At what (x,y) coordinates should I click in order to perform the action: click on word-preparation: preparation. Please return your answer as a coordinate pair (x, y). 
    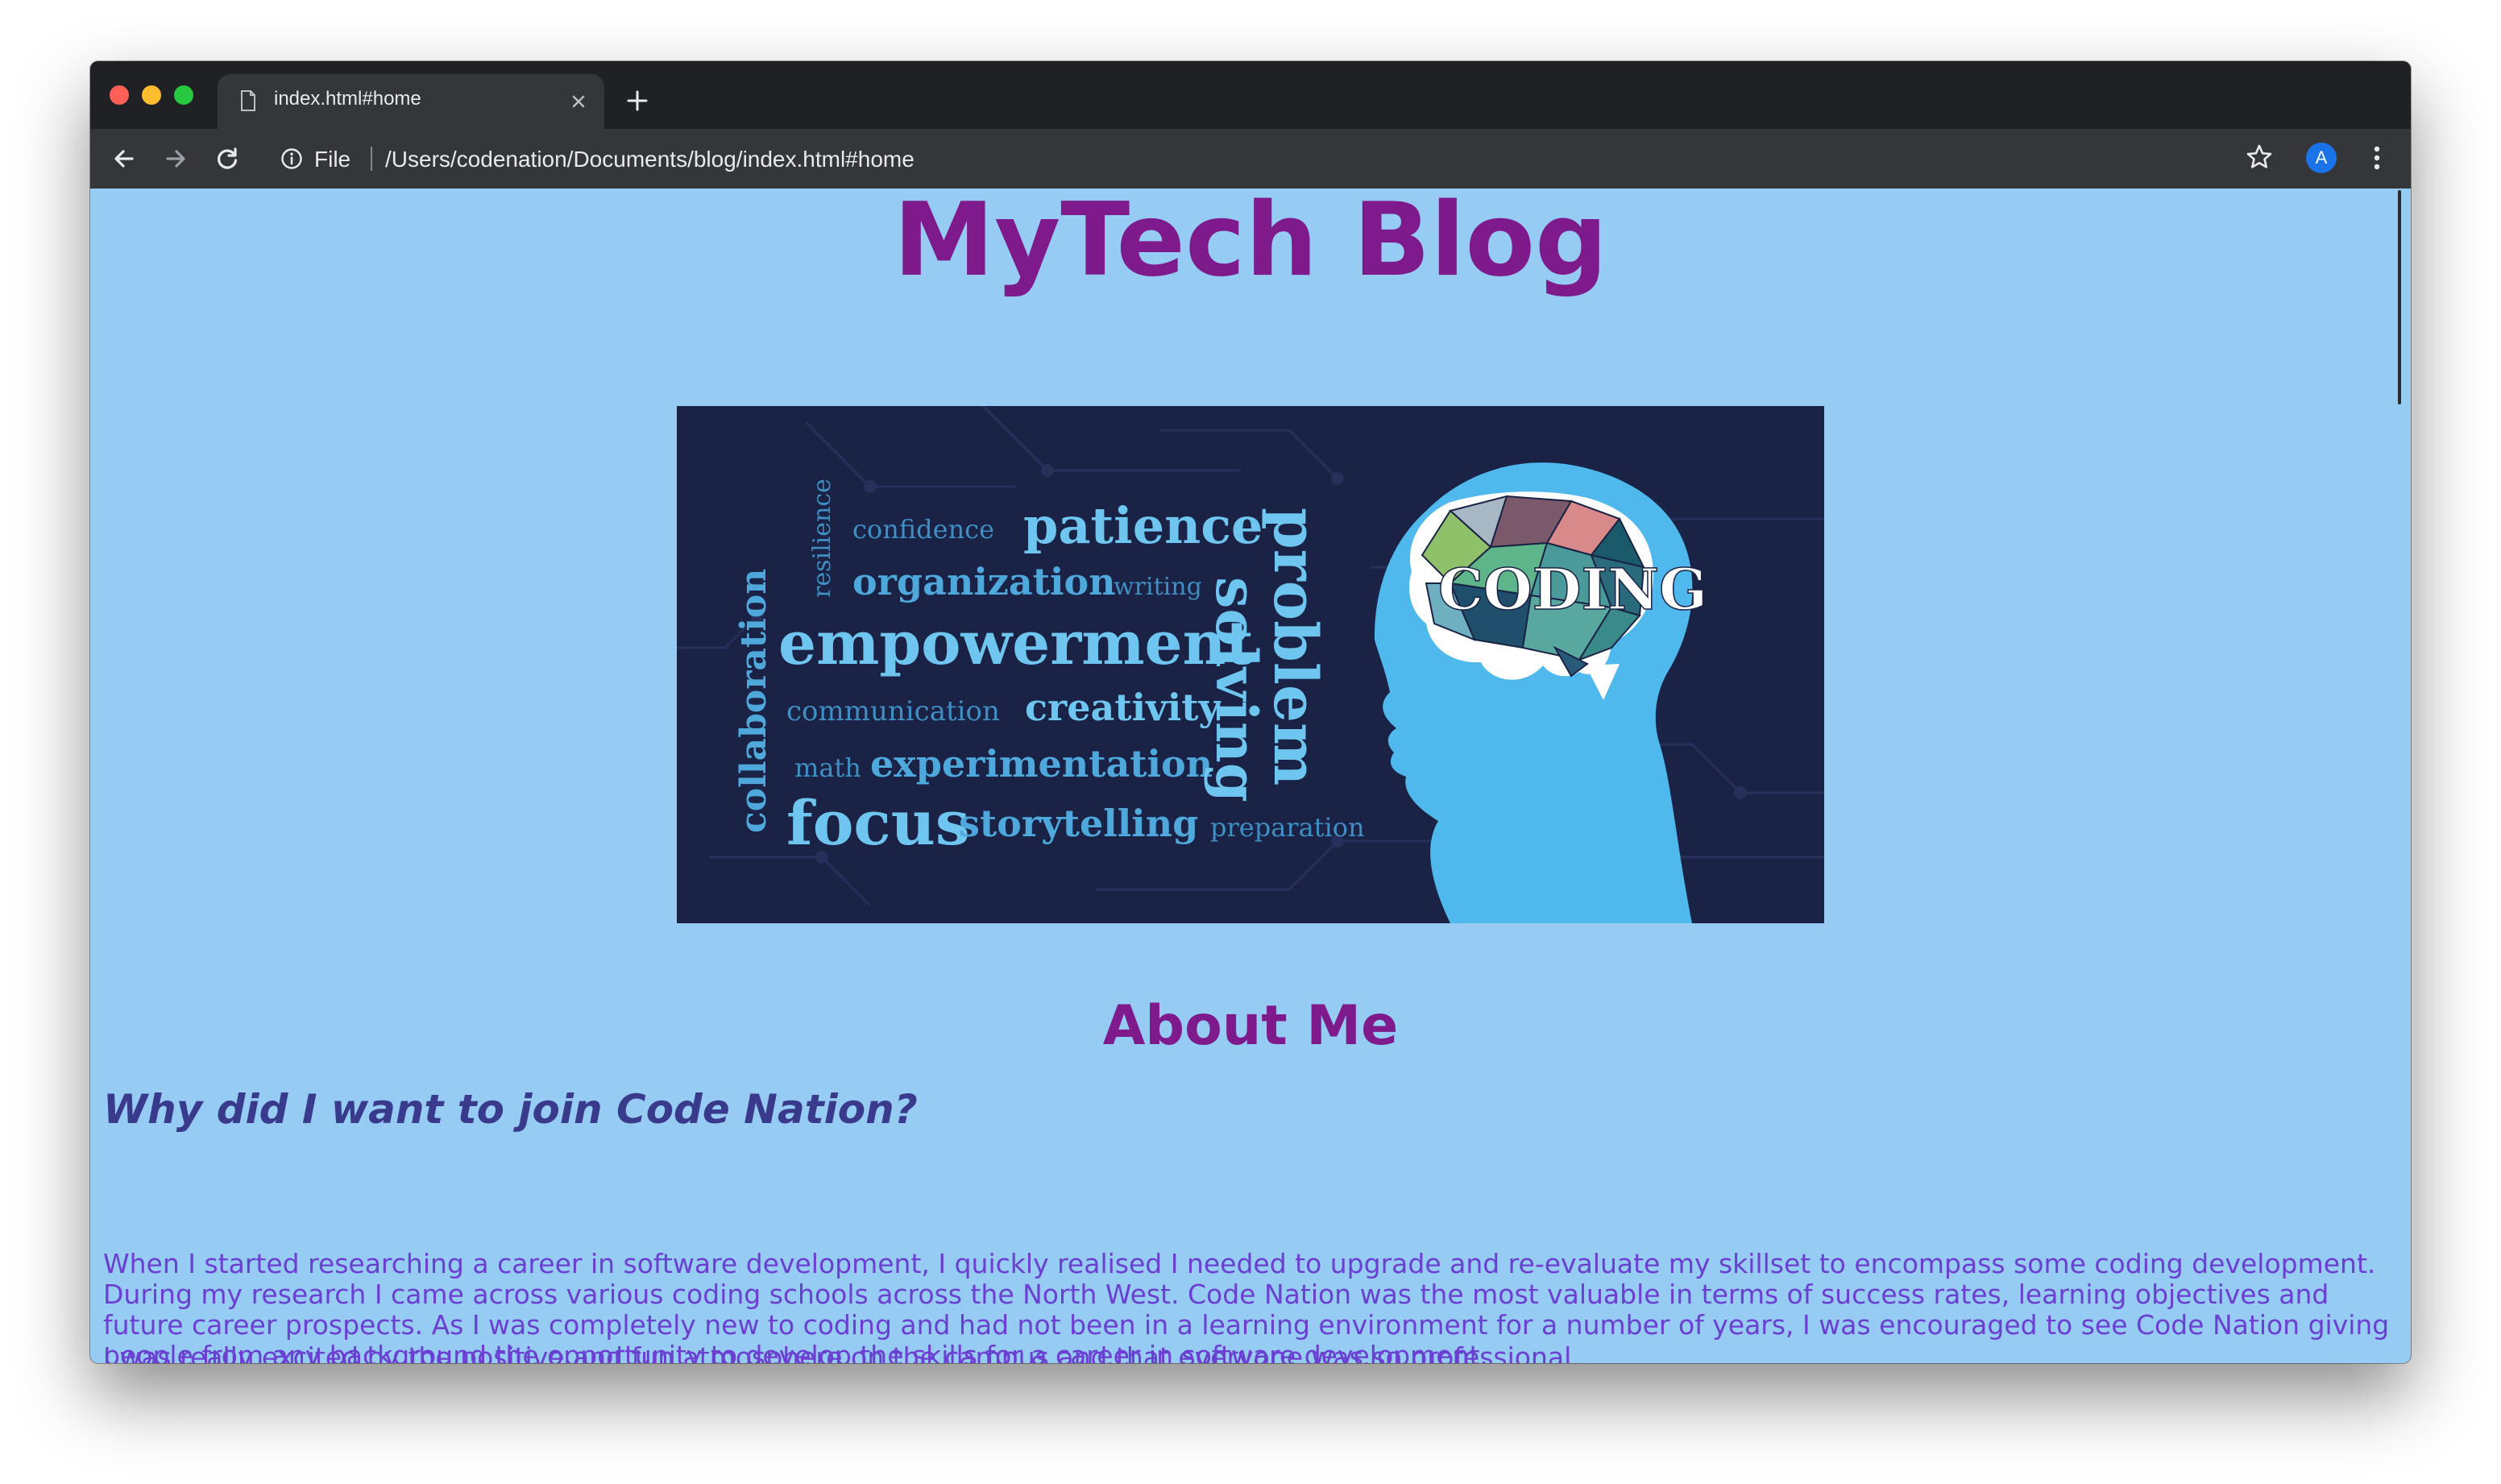
    Looking at the image, I should click on (1287, 827).